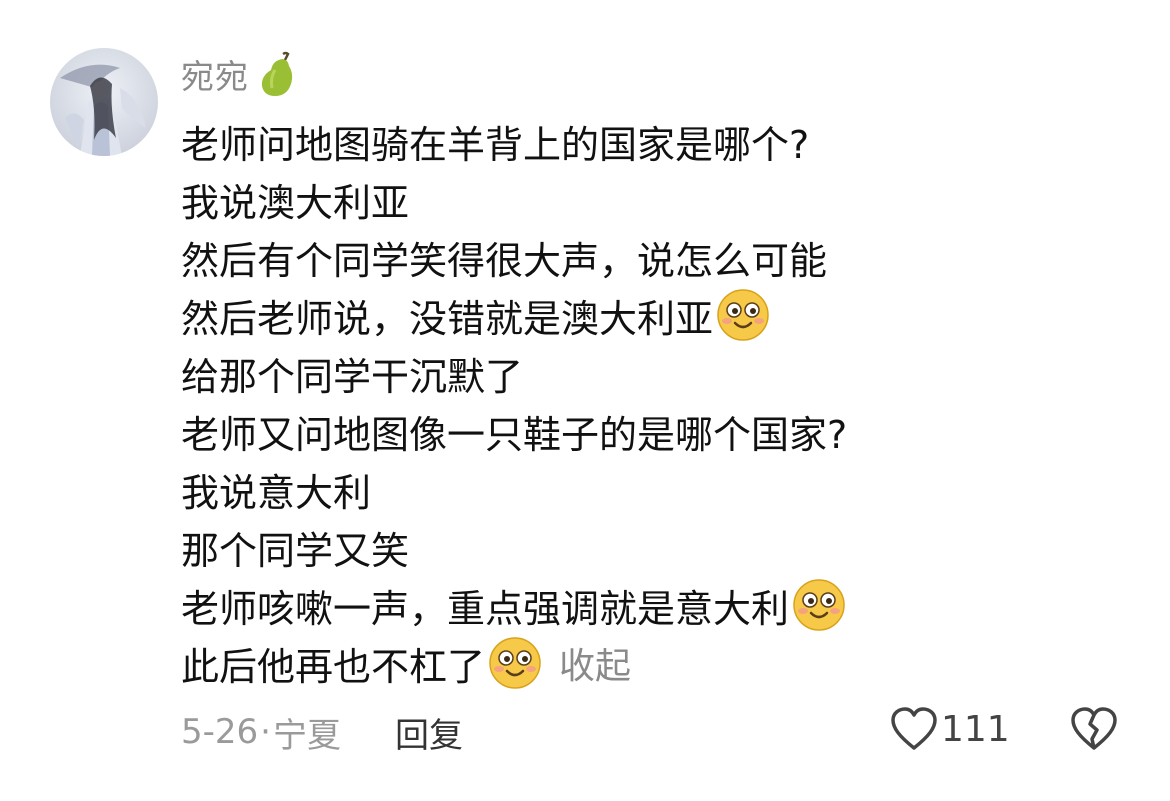 The image size is (1170, 801). What do you see at coordinates (514, 434) in the screenshot?
I see `comment-line-text: 老师又问地图像一只鞋子的是哪个国家?` at bounding box center [514, 434].